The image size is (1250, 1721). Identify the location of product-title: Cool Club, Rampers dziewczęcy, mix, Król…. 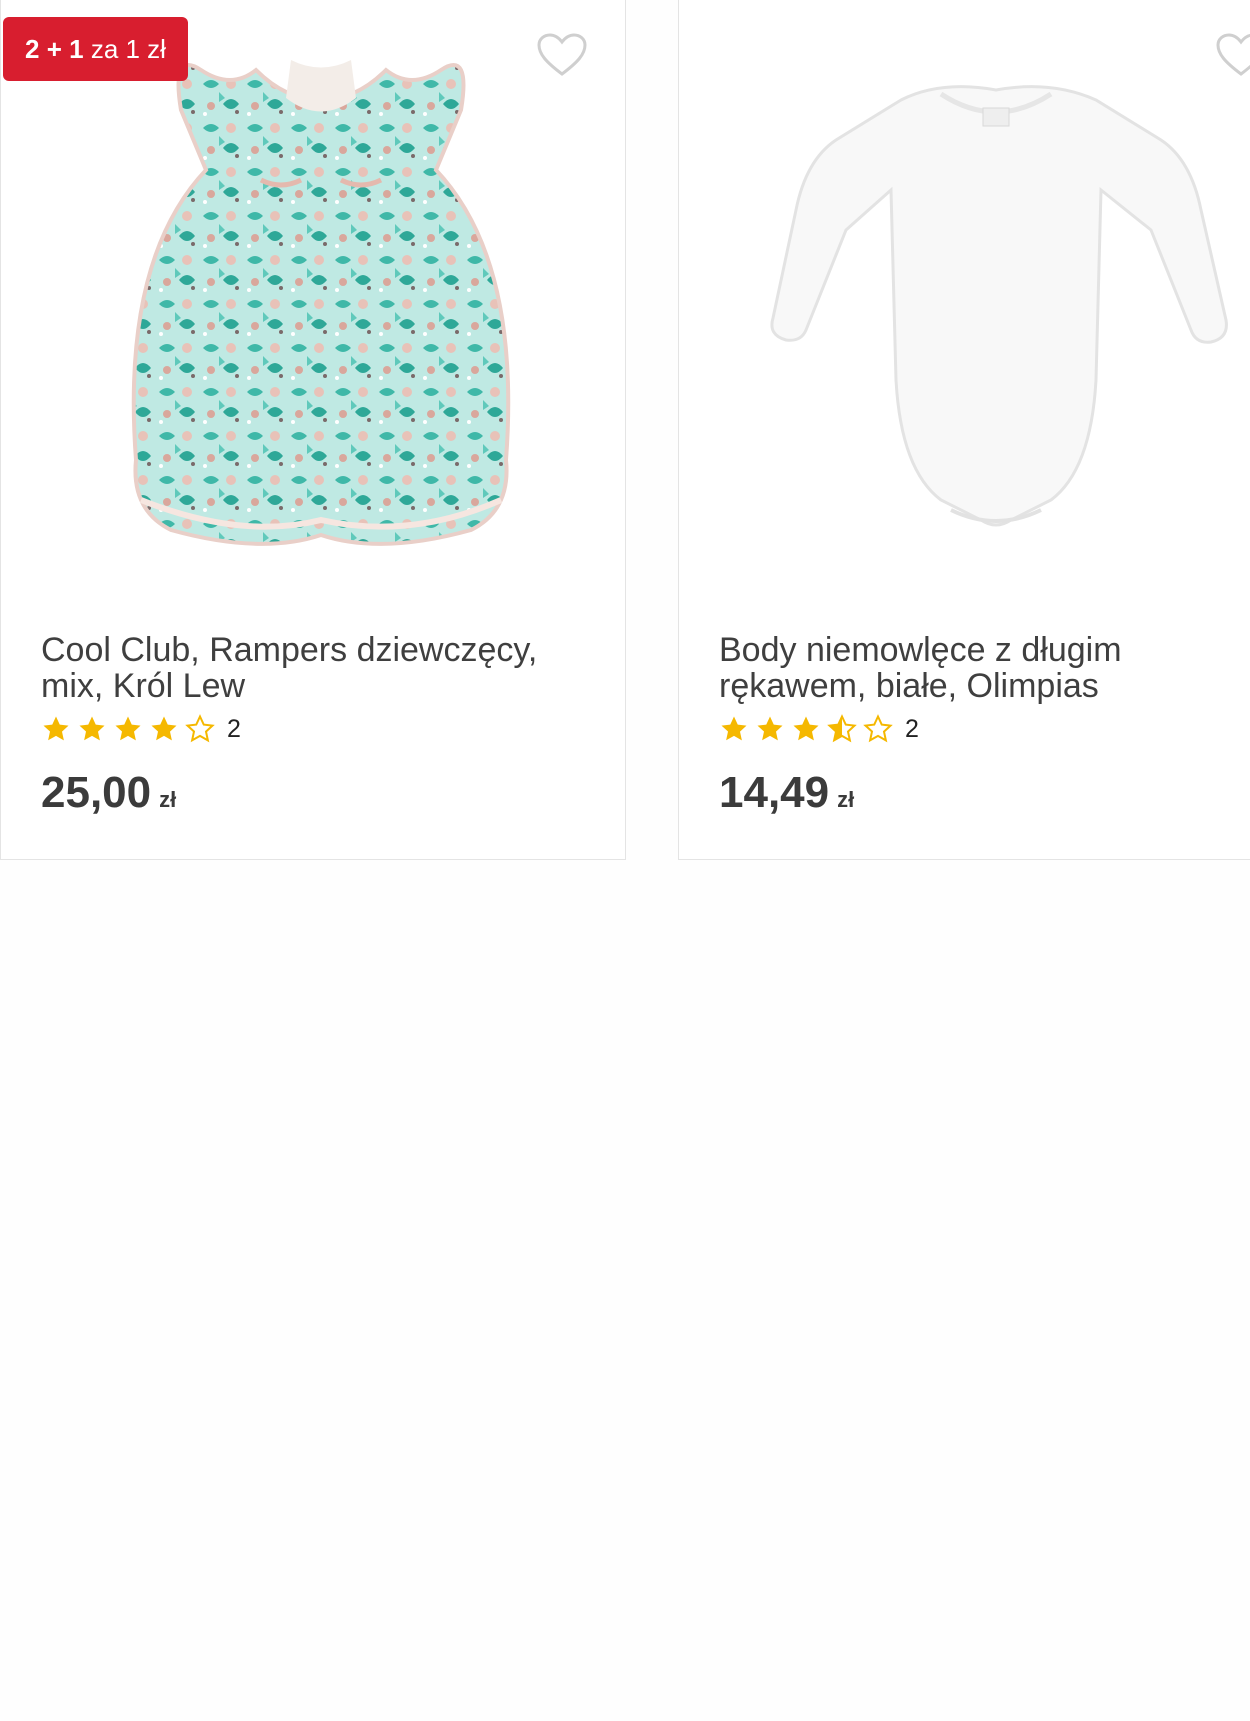
(311, 668).